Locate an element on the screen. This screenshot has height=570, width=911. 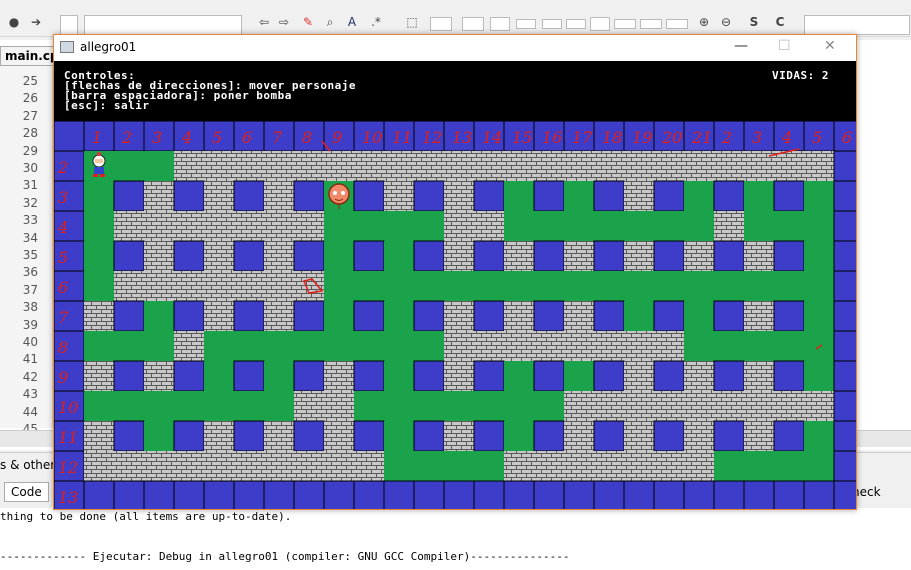
image-button is located at coordinates (500, 24).